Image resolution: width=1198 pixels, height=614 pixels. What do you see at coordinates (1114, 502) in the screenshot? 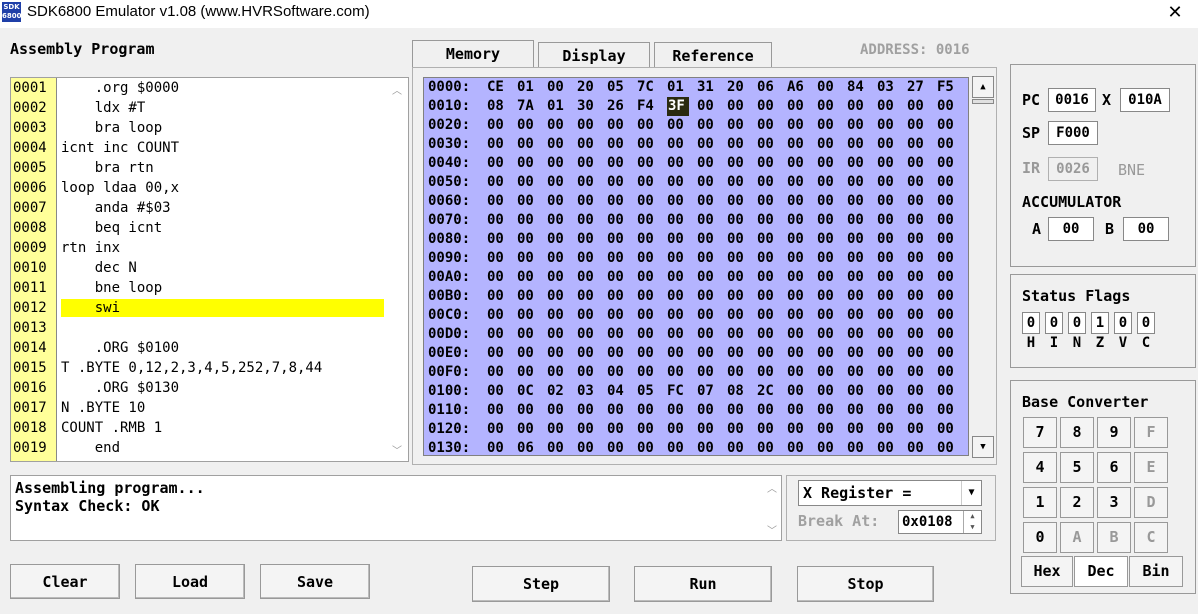
I see `key-3-button: 3` at bounding box center [1114, 502].